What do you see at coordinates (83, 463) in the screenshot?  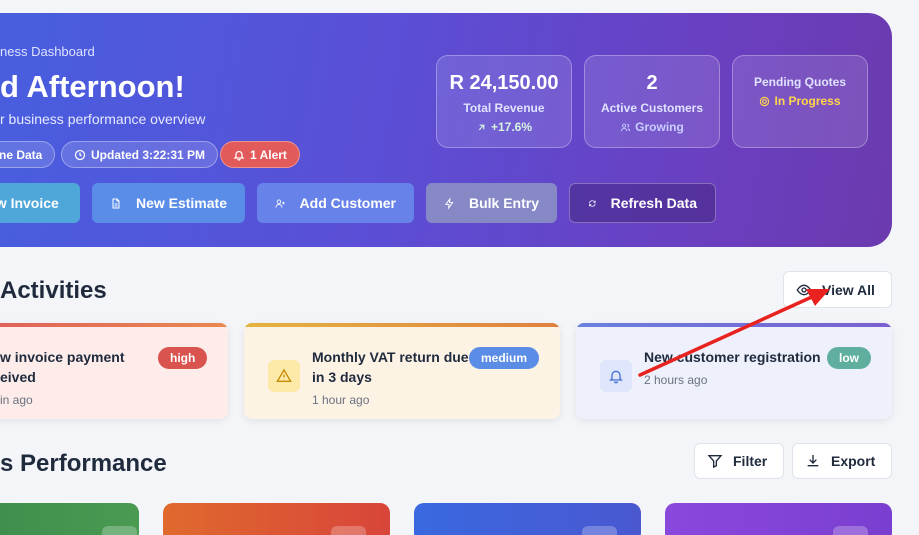 I see `performance-title: s Performance` at bounding box center [83, 463].